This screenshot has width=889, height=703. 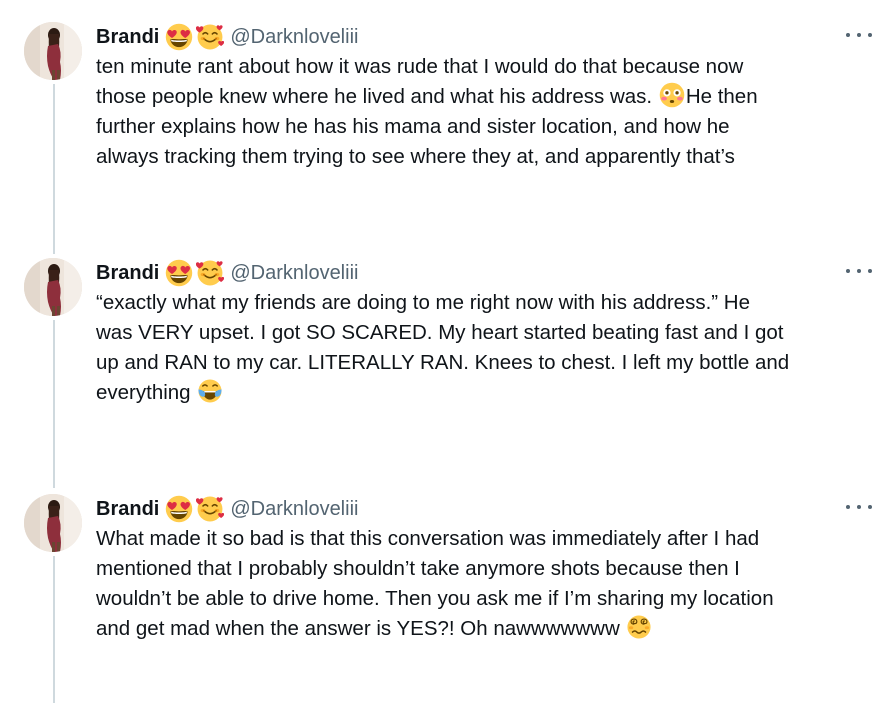 What do you see at coordinates (210, 391) in the screenshot?
I see `tears-of-joy-emoji-icon` at bounding box center [210, 391].